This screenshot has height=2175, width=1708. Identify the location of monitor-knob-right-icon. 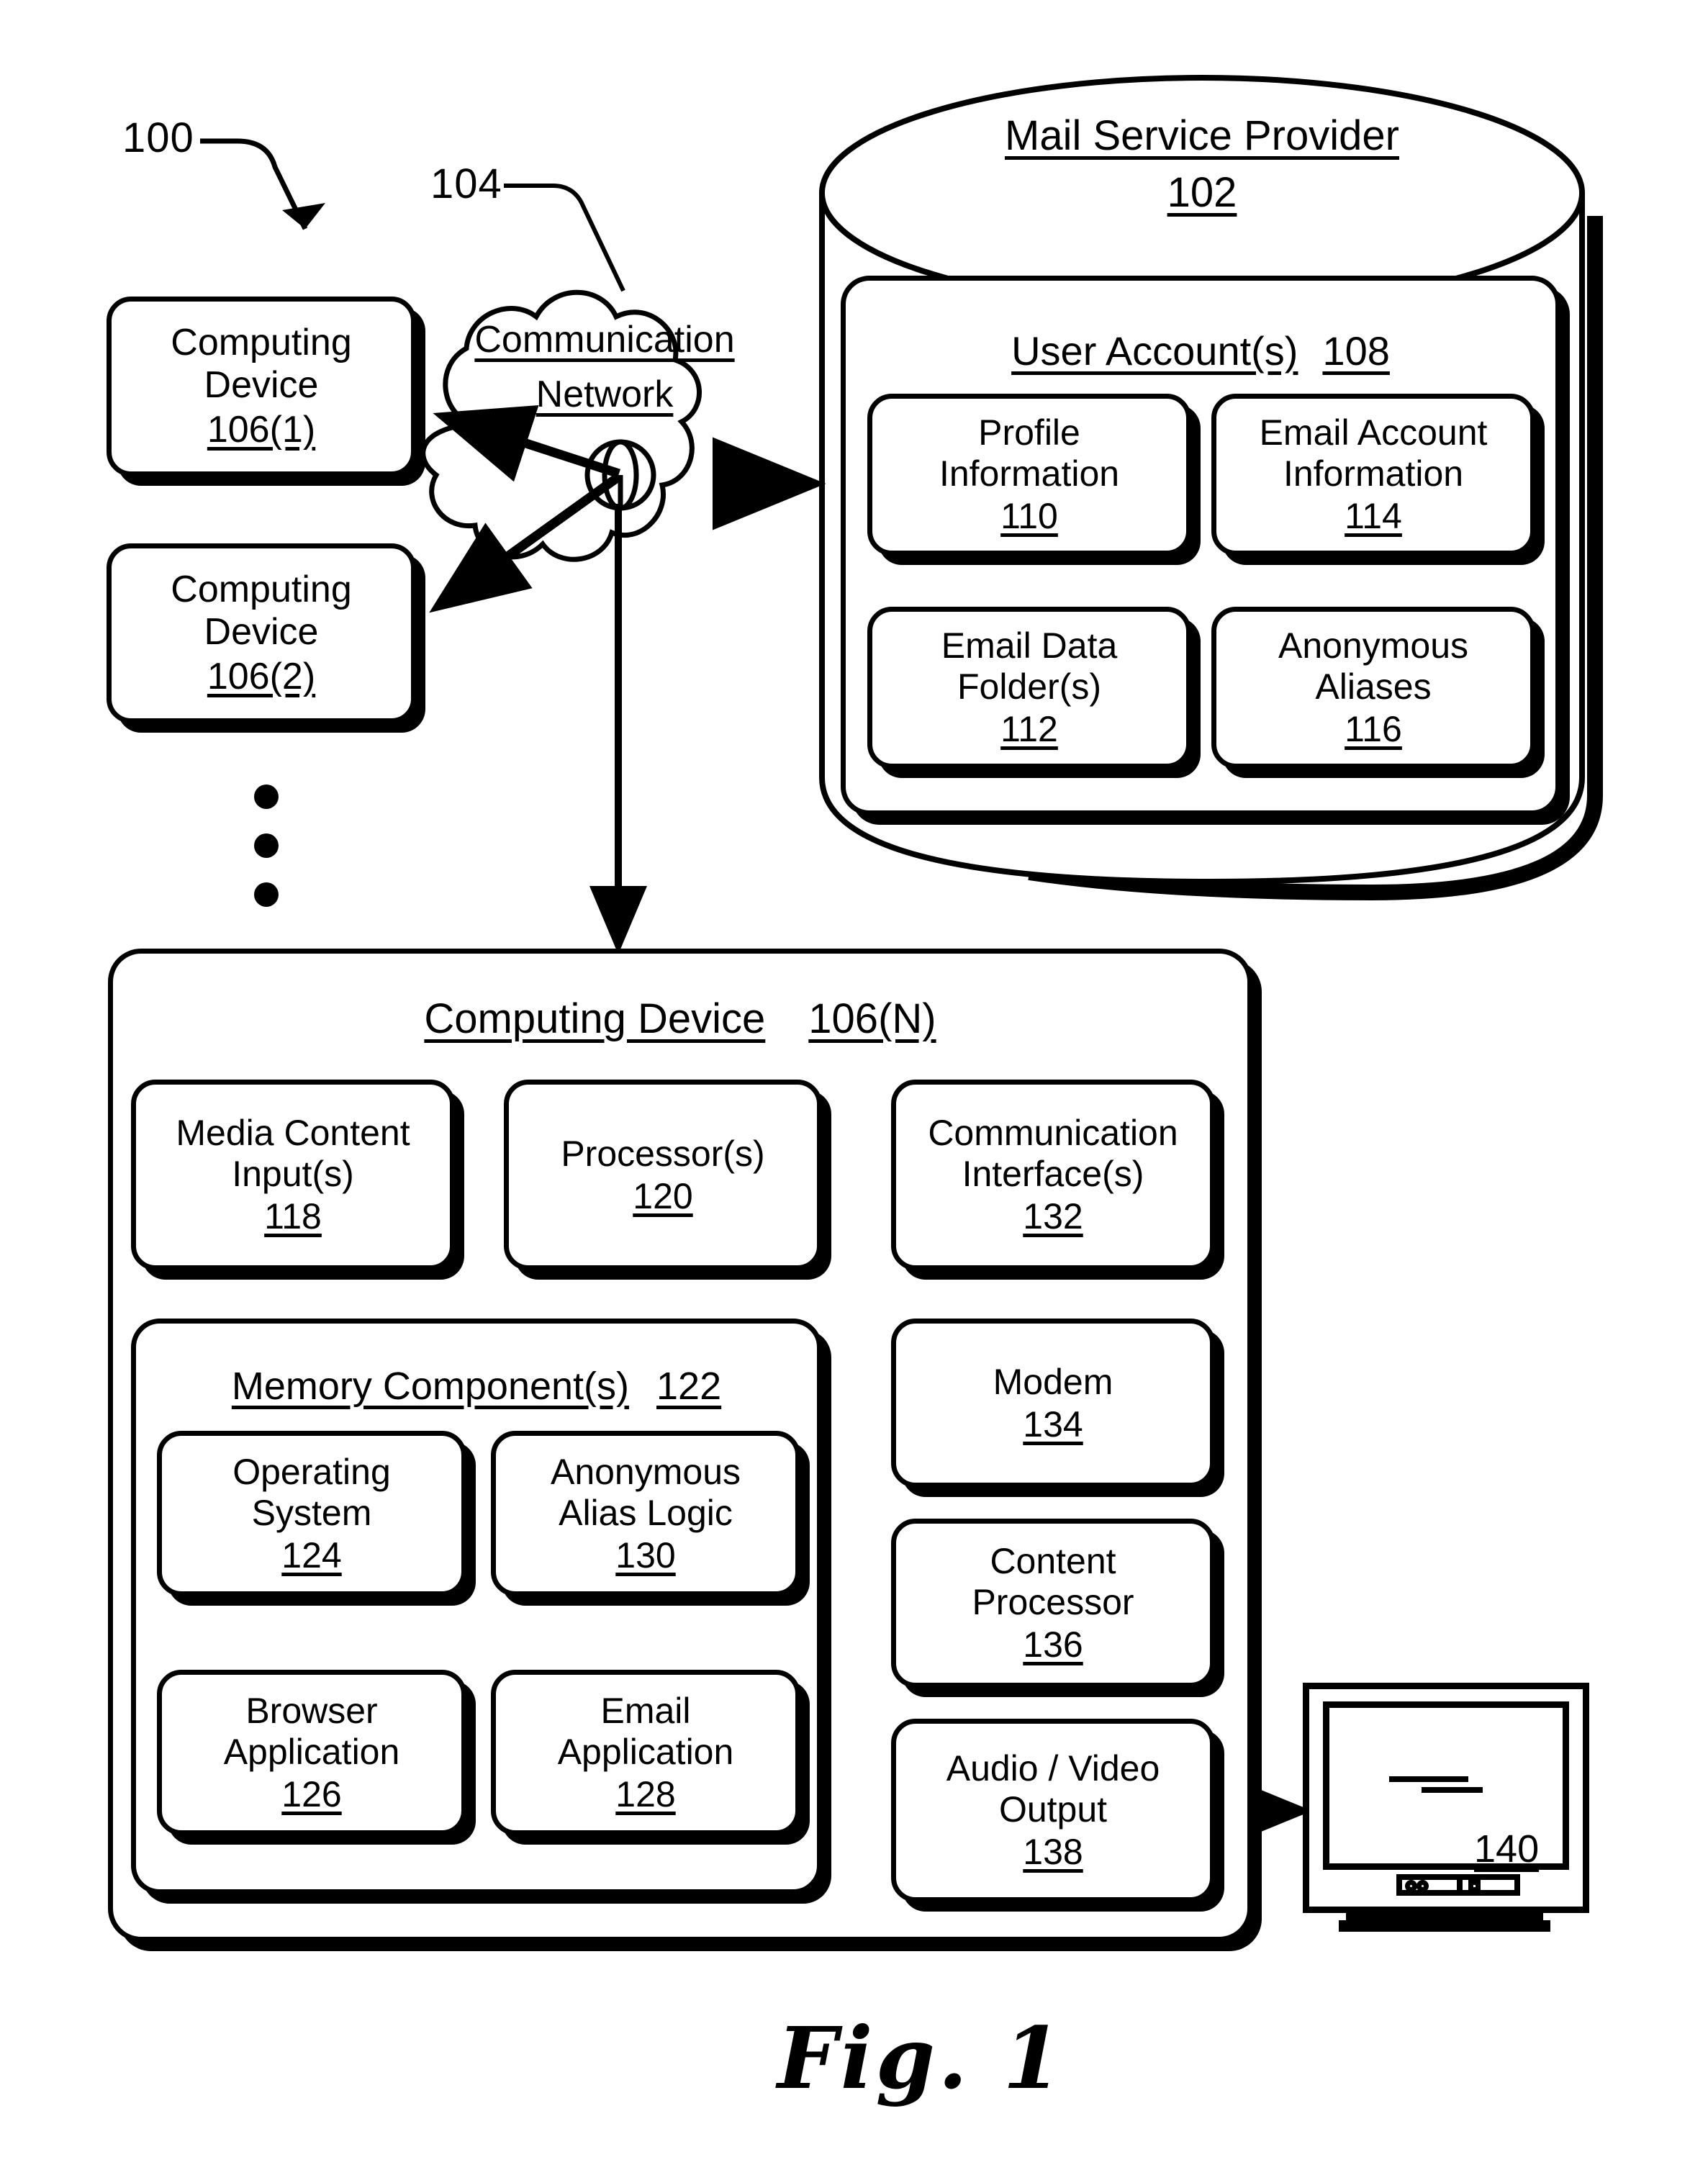
(1423, 1886).